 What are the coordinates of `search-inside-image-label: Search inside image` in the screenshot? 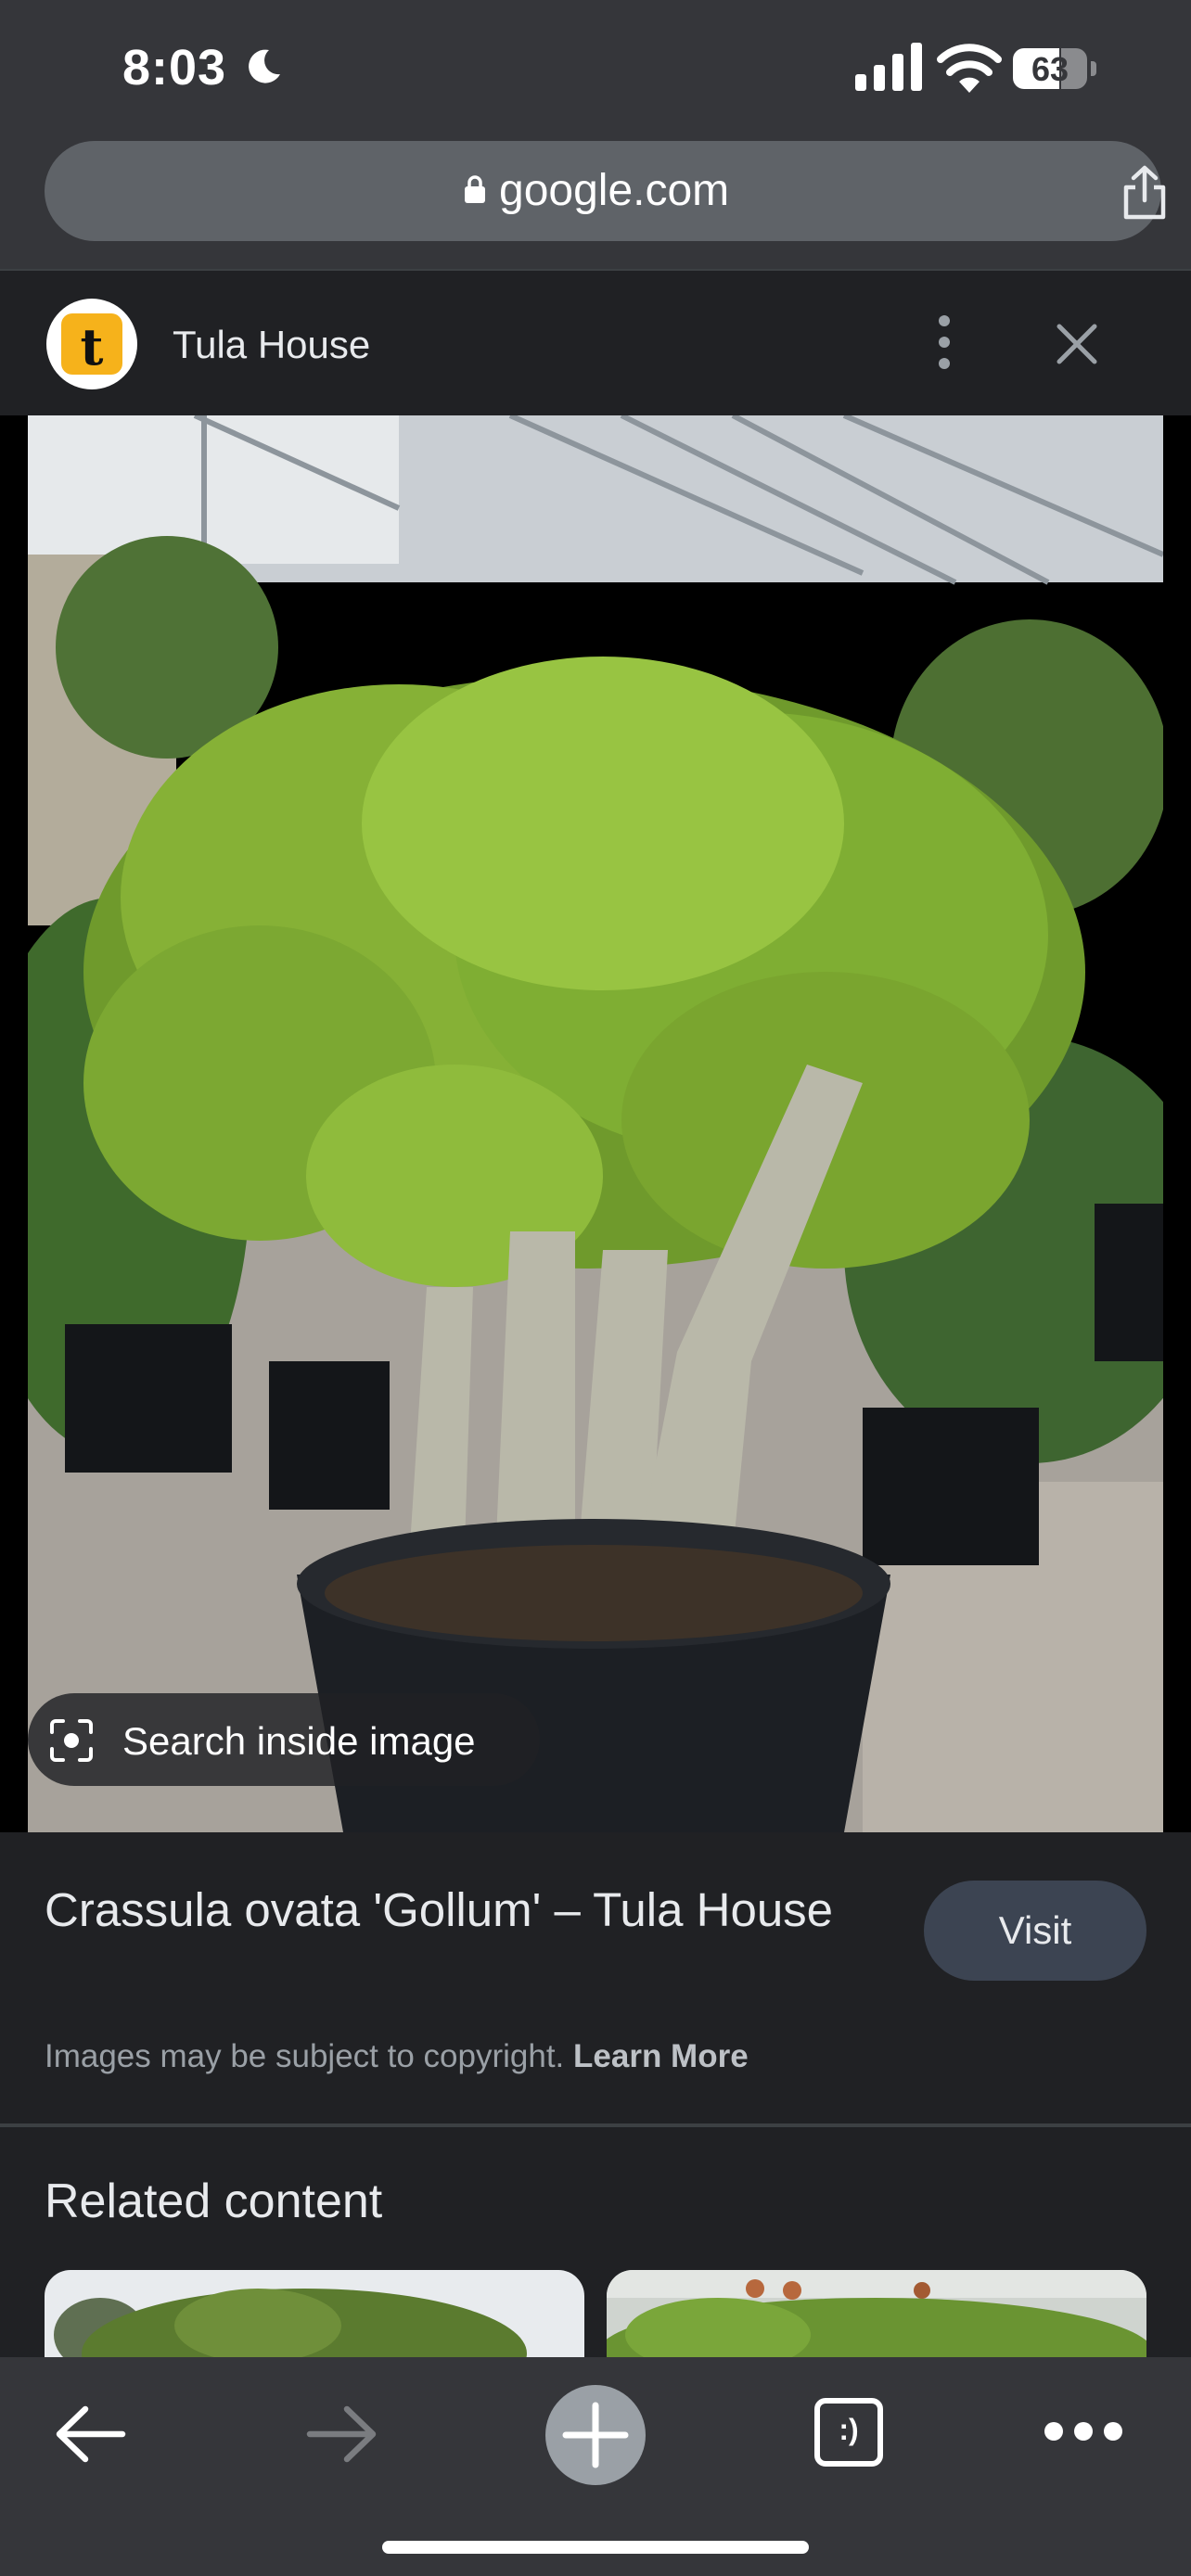 It's located at (299, 1741).